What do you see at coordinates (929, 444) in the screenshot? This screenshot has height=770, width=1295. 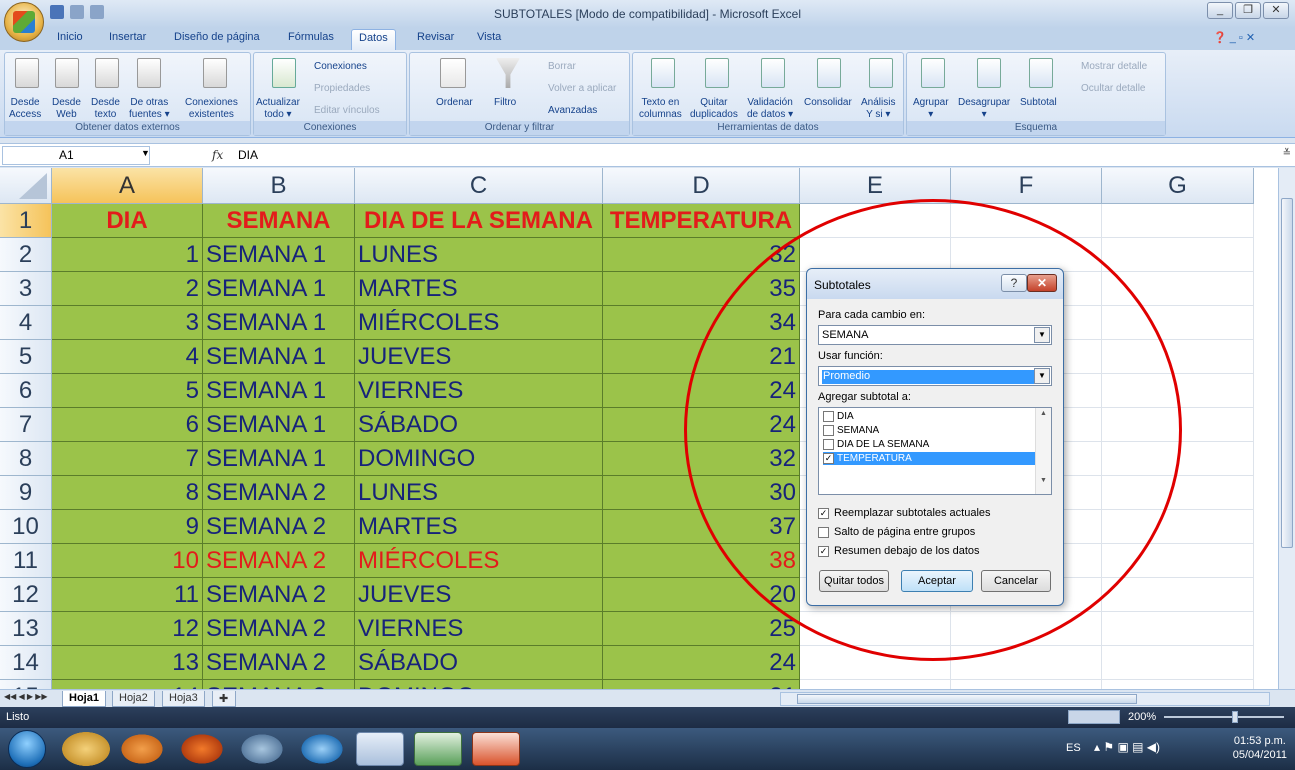 I see `field-dia-semana: DIA DE LA SEMANA` at bounding box center [929, 444].